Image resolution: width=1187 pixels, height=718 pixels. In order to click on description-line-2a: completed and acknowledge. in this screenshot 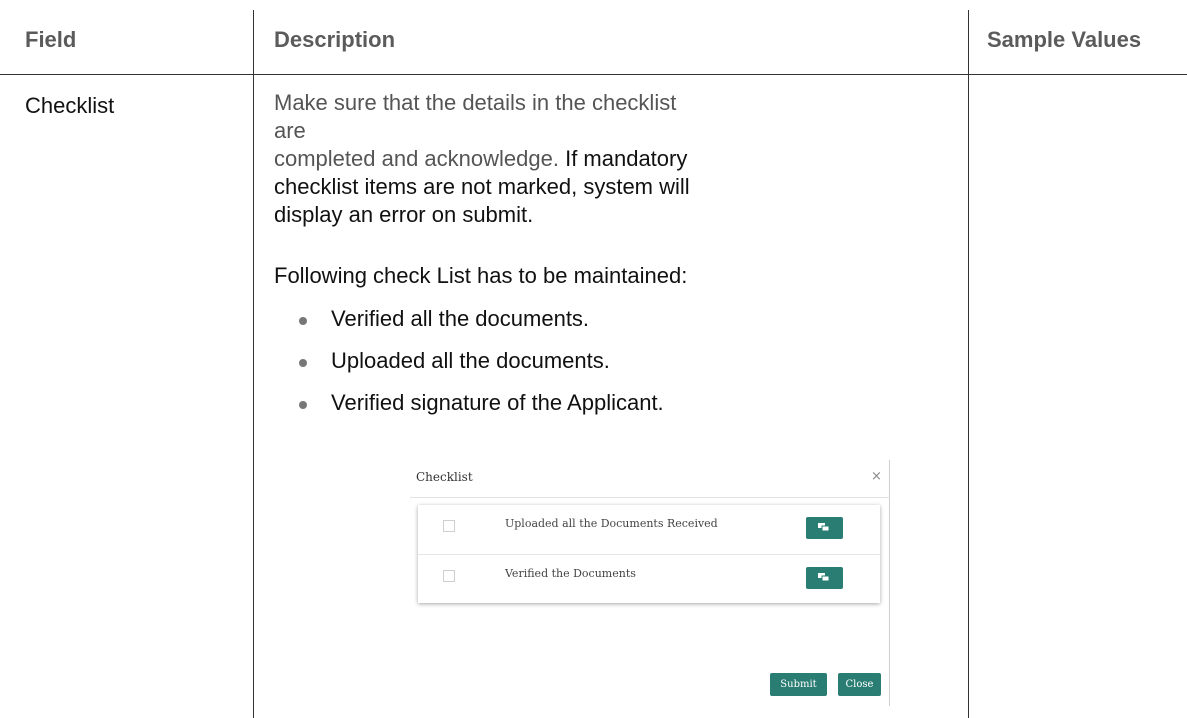, I will do `click(416, 158)`.